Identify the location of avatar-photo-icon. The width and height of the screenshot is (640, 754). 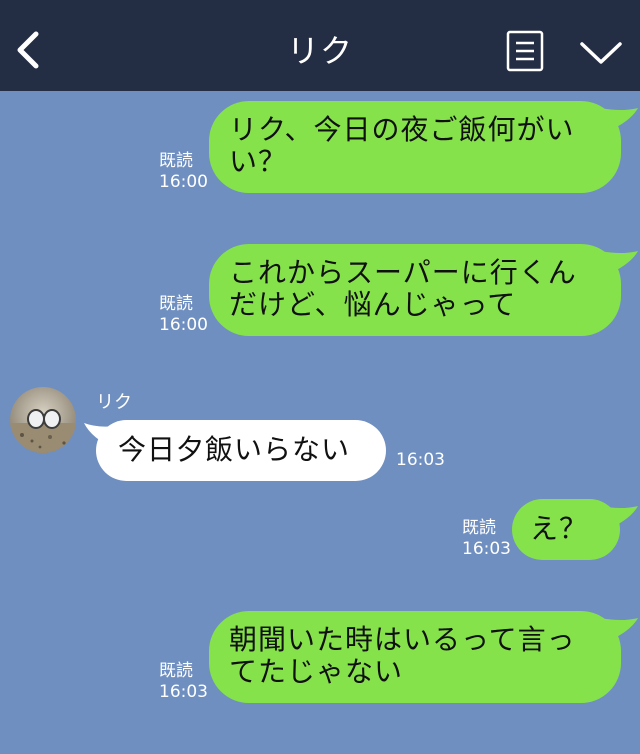
(43, 420).